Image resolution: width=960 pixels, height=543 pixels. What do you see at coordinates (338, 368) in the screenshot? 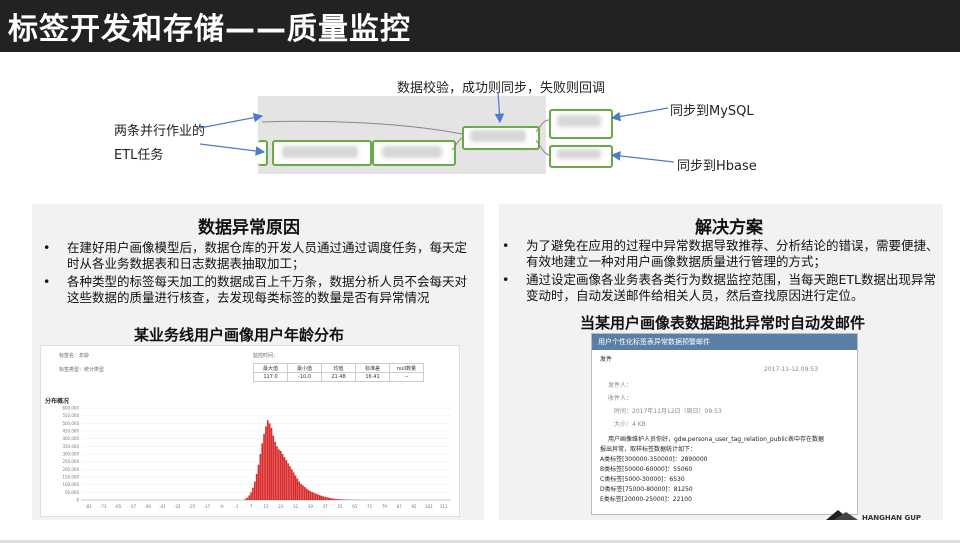
I see `stats-header-row: 最大值 最小值 均值 标准差 null数量` at bounding box center [338, 368].